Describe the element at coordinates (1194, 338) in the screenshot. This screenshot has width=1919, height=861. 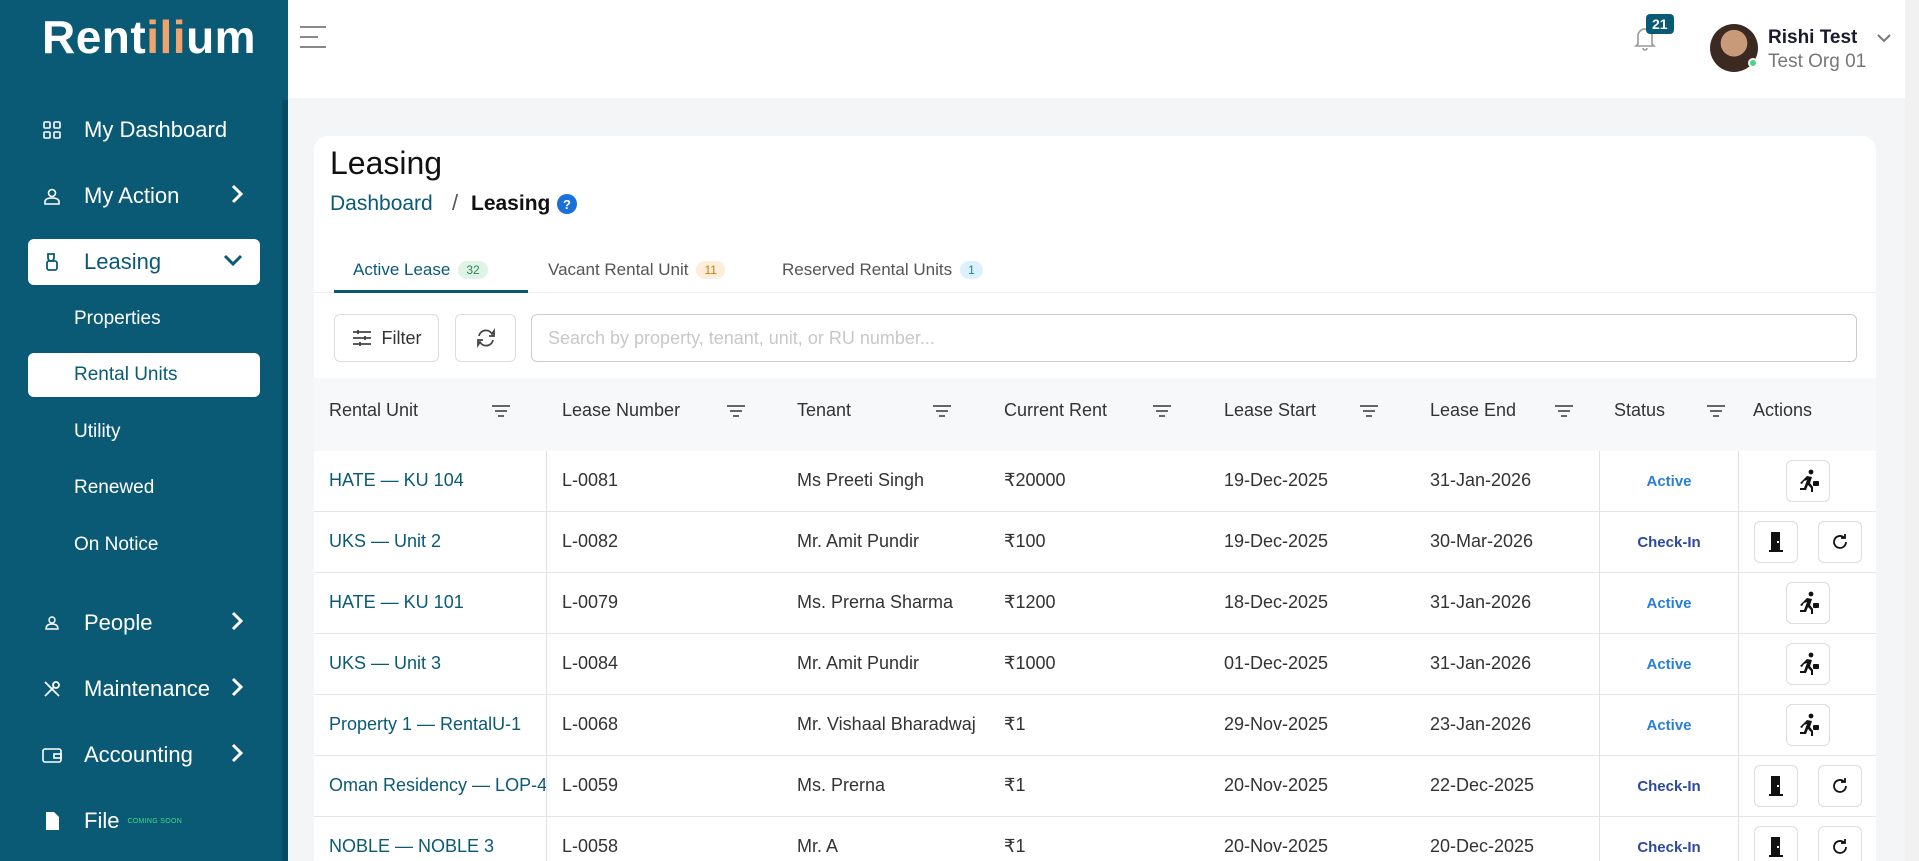
I see `search-input` at that location.